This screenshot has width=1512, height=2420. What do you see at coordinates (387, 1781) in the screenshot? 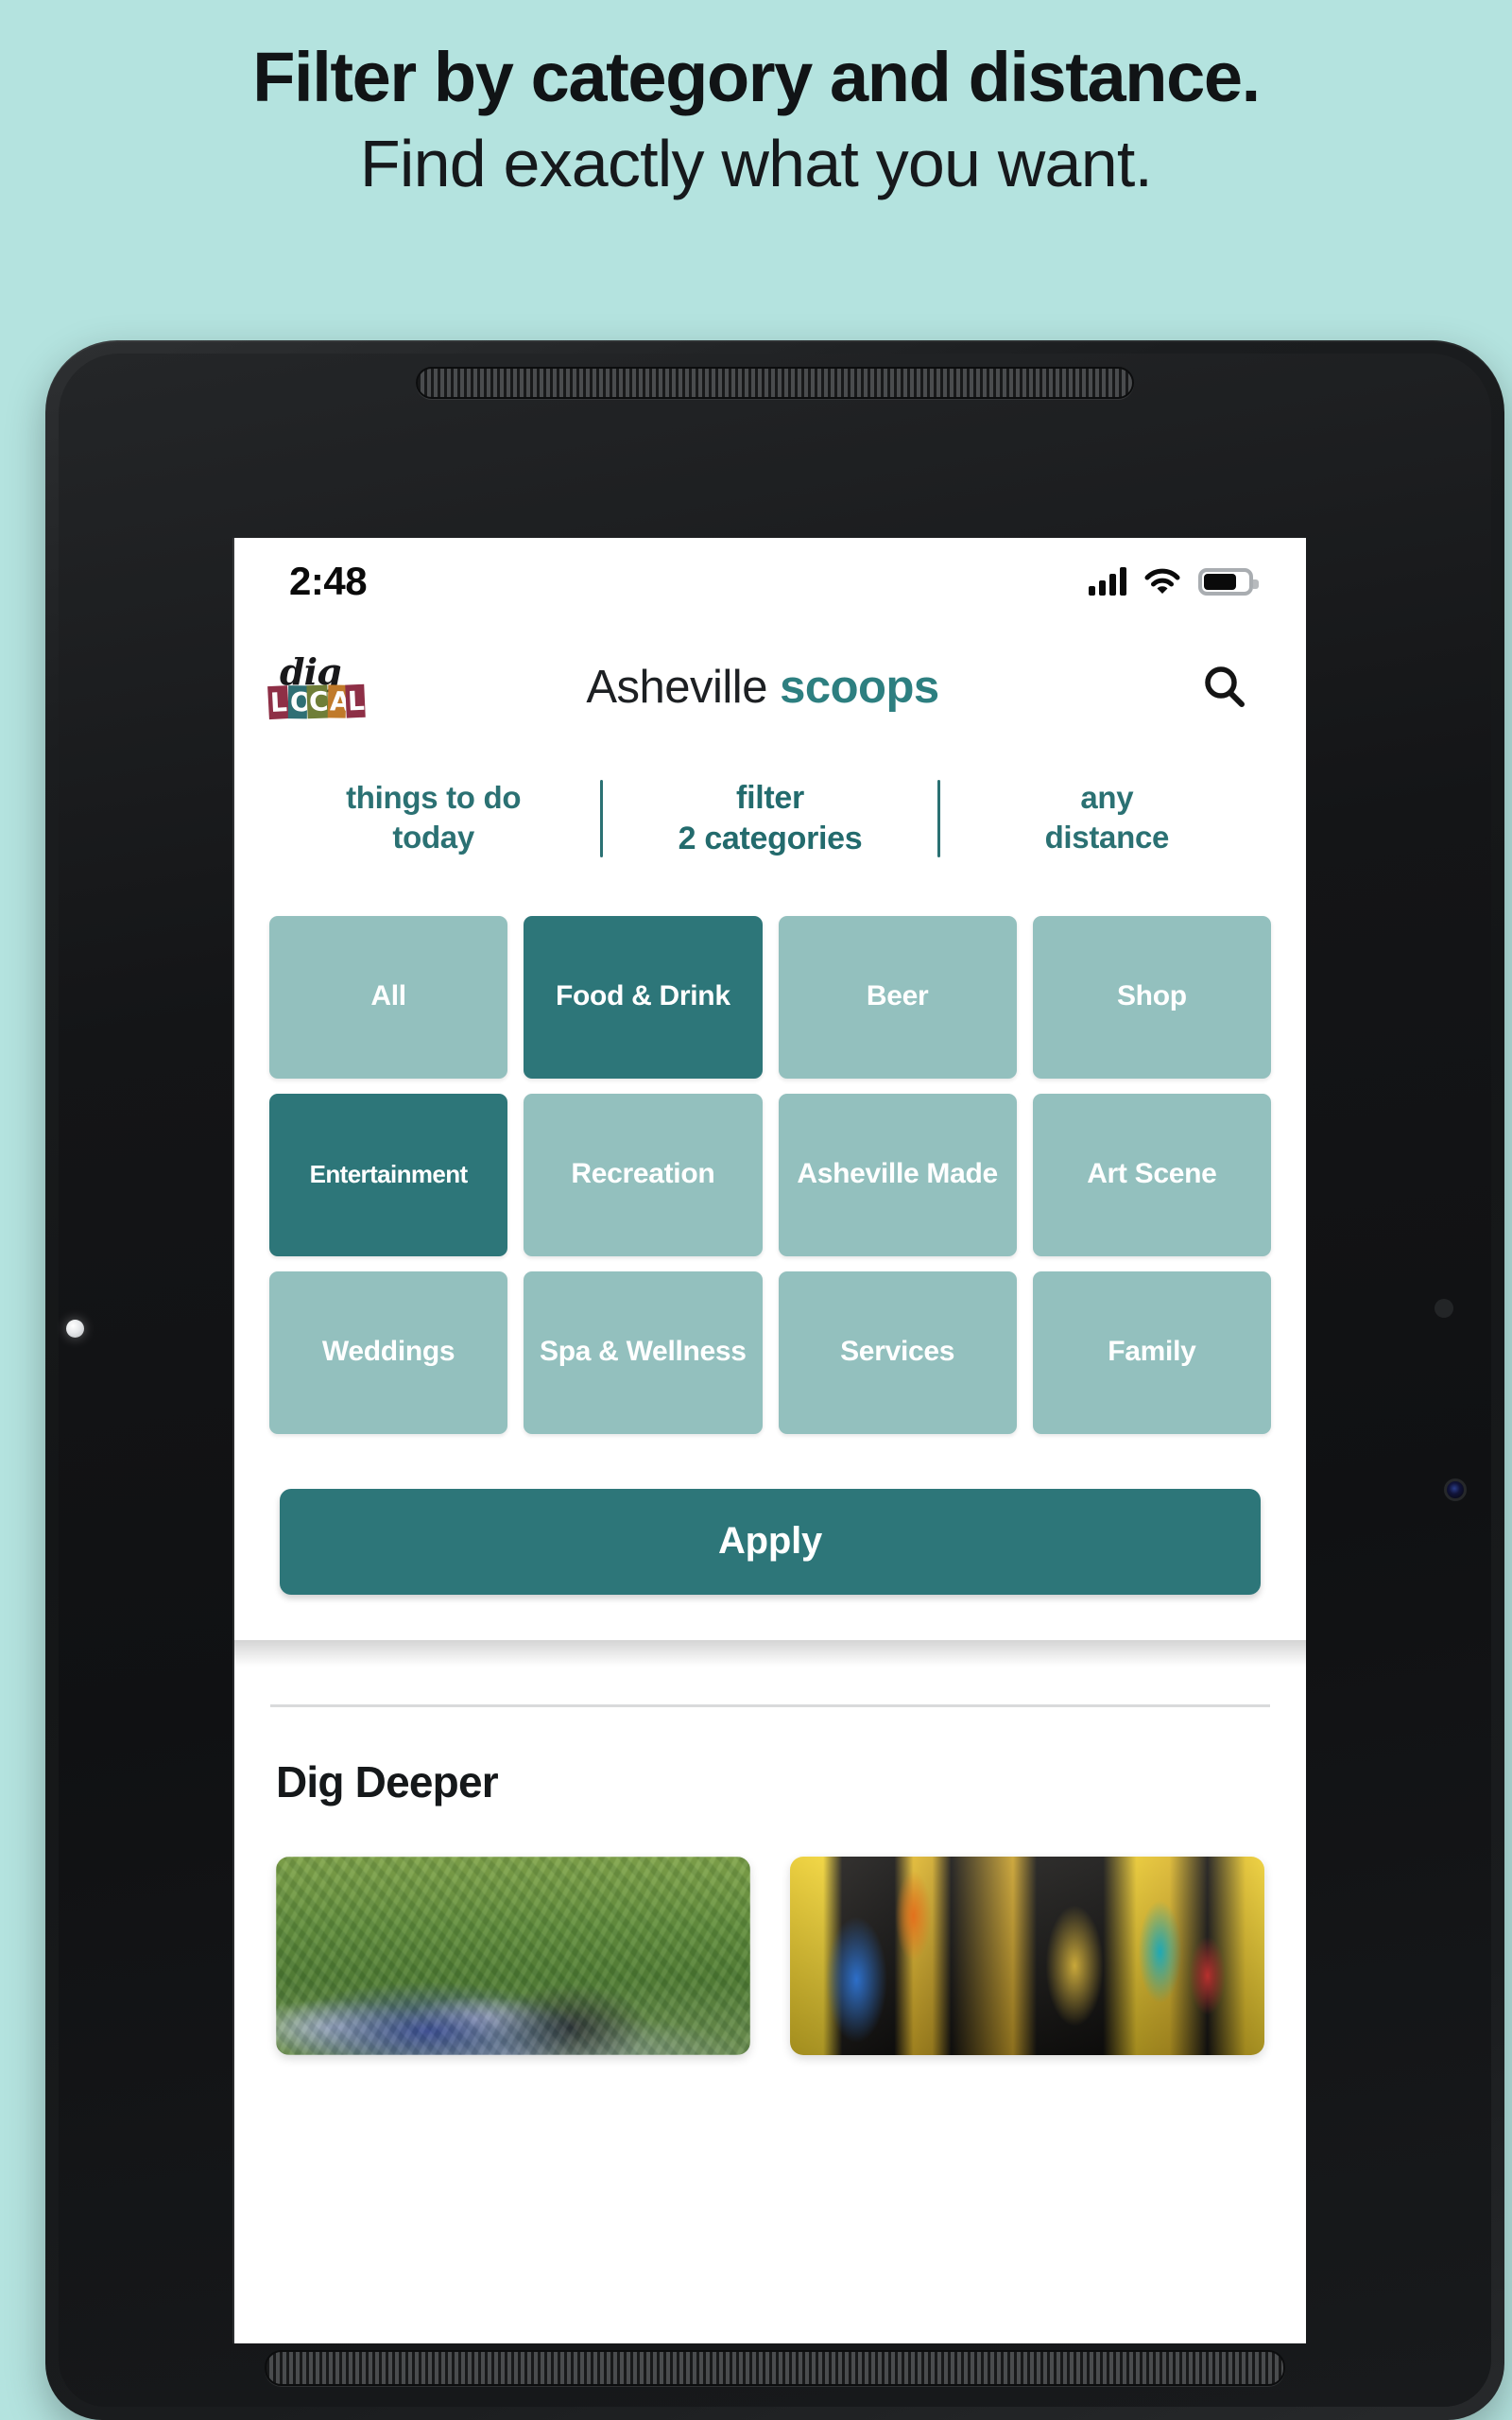
I see `dig-deeper-heading: Dig Deeper` at bounding box center [387, 1781].